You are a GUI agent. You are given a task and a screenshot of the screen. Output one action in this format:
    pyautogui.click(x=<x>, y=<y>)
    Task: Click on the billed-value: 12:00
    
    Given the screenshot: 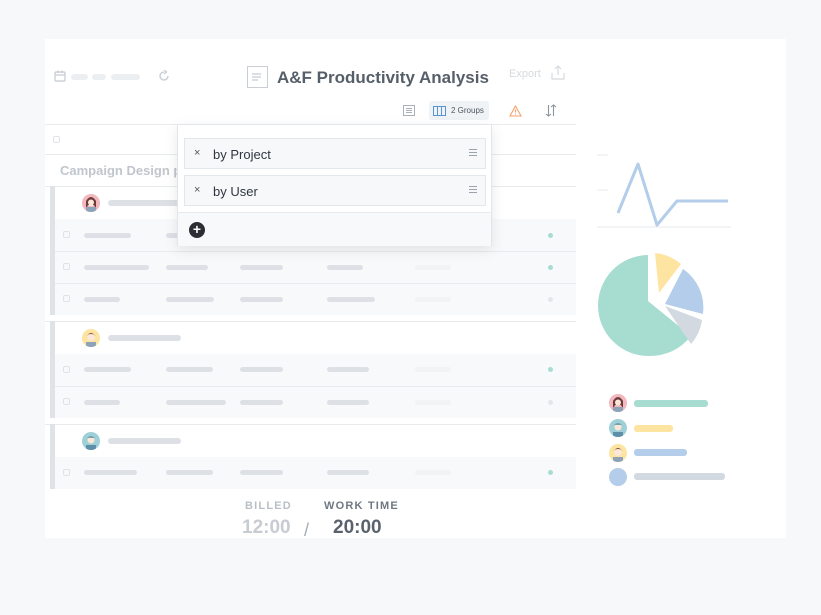 What is the action you would take?
    pyautogui.click(x=266, y=527)
    